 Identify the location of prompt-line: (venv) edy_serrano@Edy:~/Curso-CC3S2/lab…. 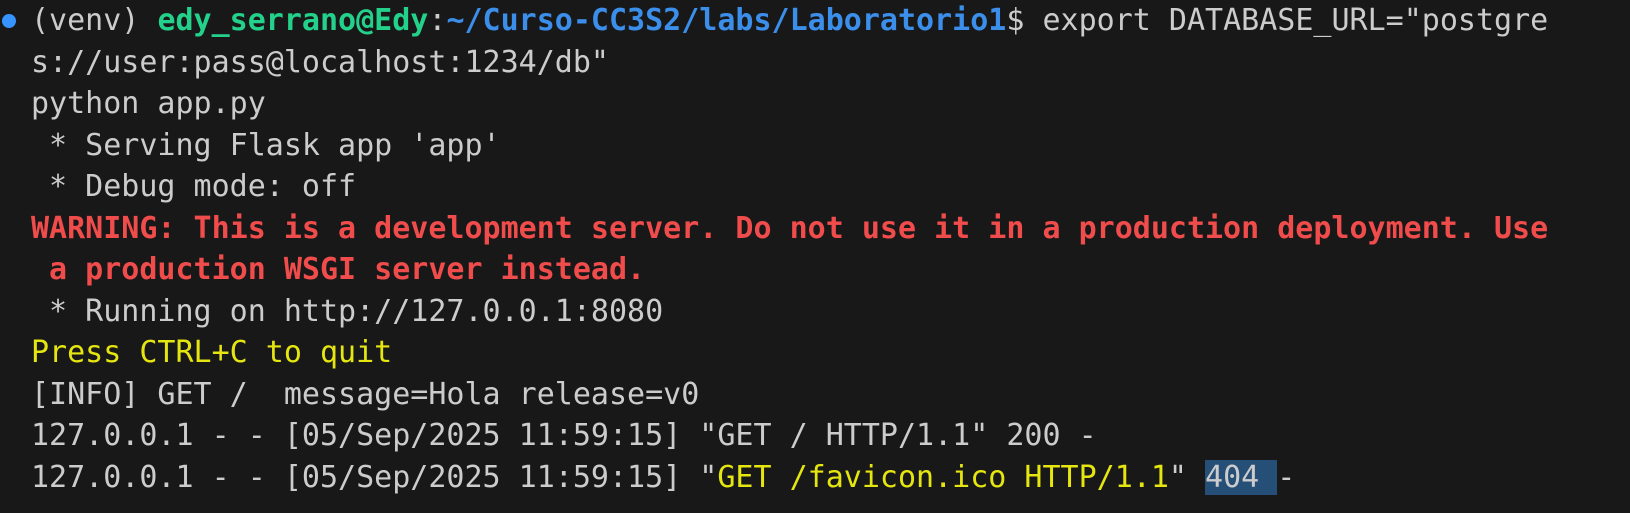
(830, 21).